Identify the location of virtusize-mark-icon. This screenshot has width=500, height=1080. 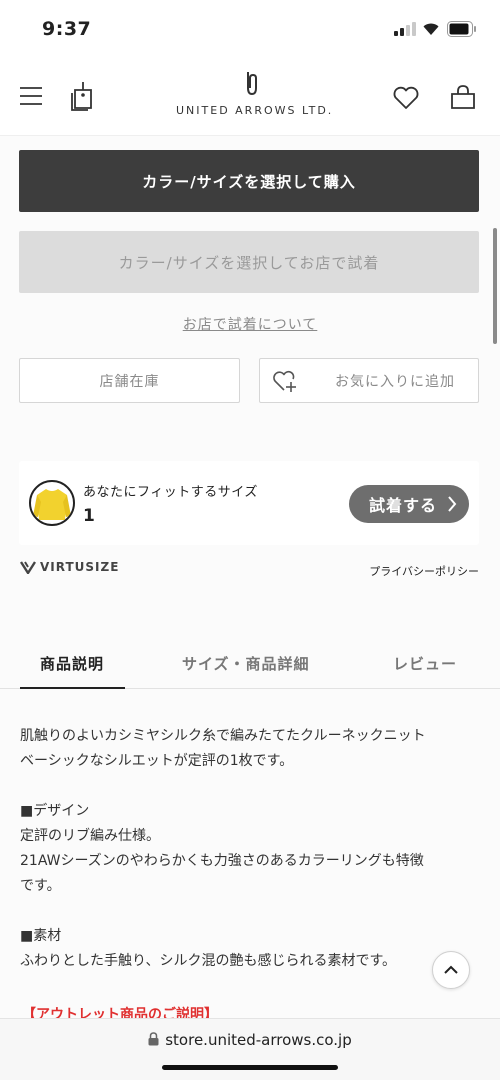
(28, 567).